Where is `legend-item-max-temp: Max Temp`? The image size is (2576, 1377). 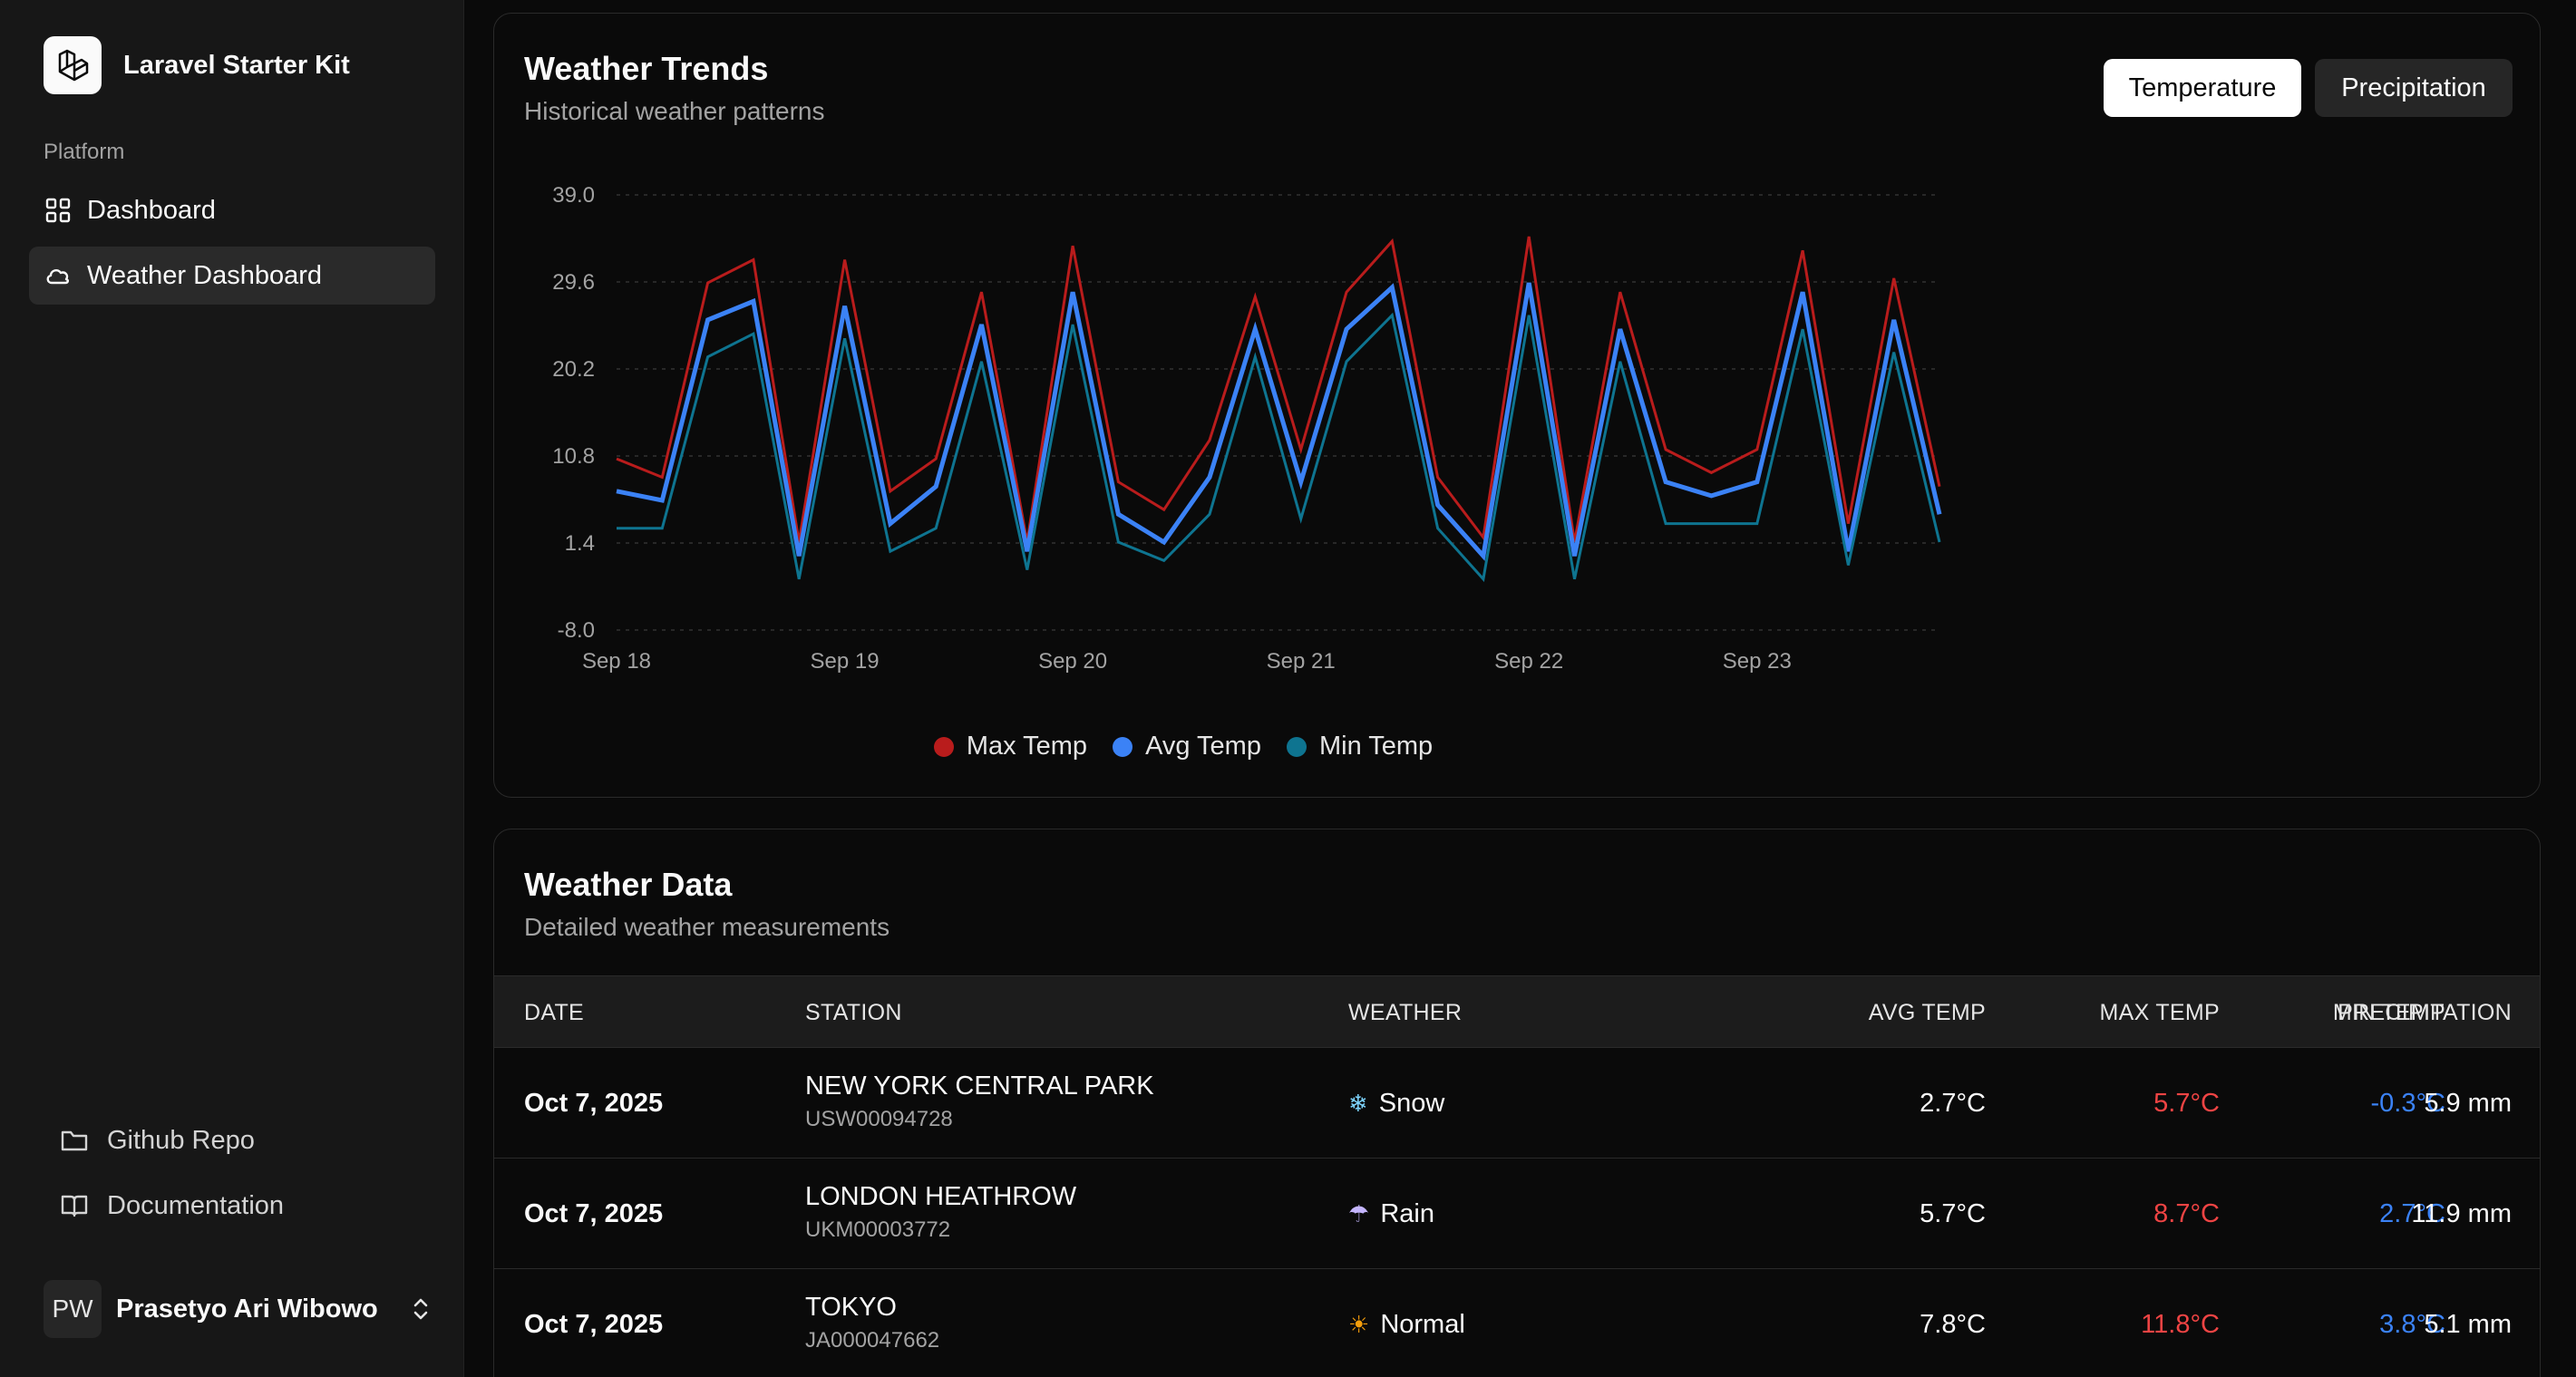
legend-item-max-temp: Max Temp is located at coordinates (1010, 746).